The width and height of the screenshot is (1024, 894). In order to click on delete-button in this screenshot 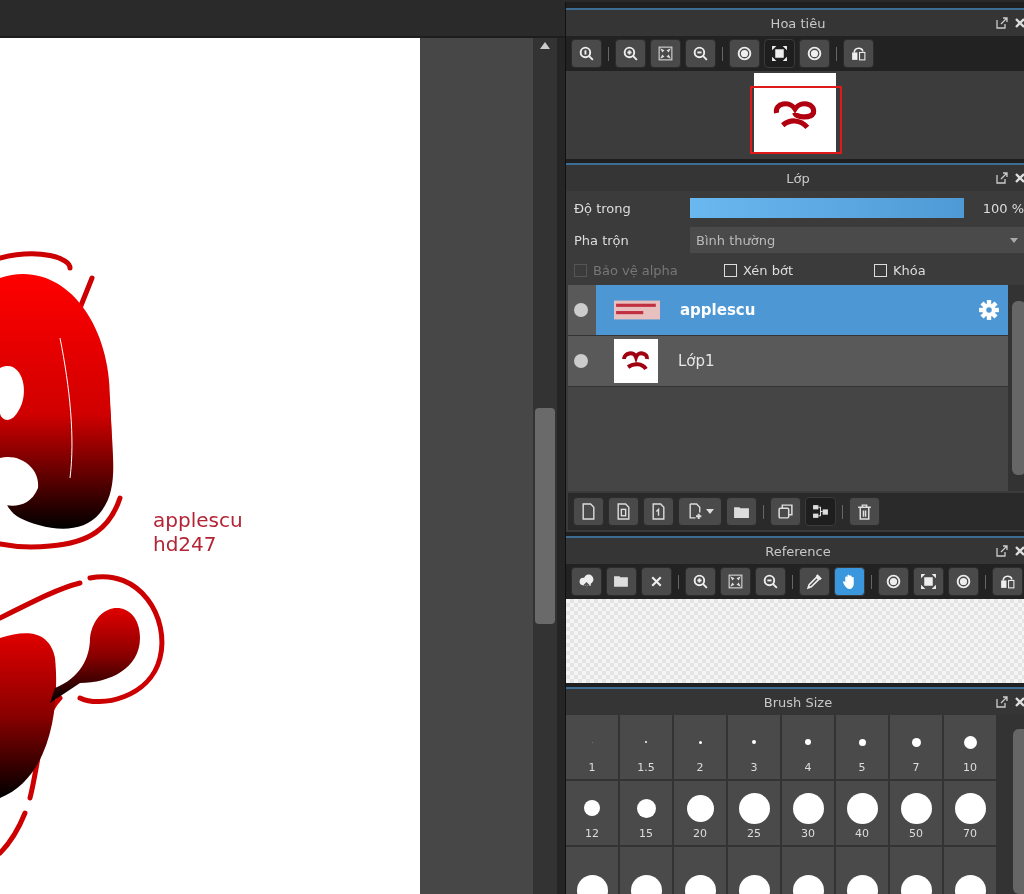, I will do `click(864, 511)`.